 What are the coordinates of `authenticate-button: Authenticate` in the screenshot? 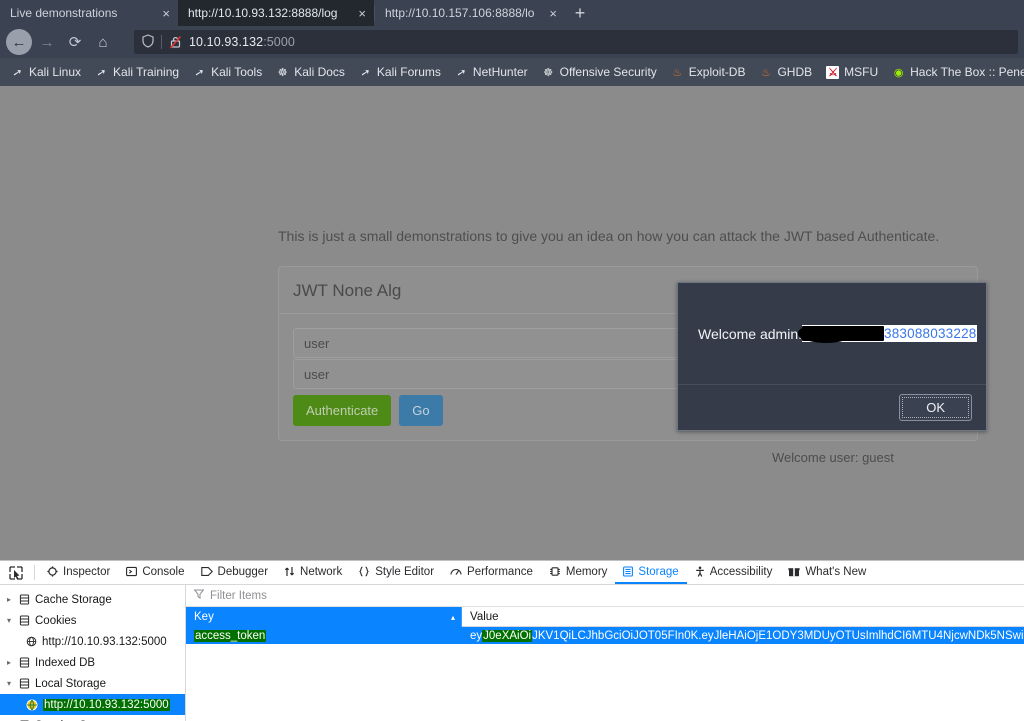 It's located at (342, 410).